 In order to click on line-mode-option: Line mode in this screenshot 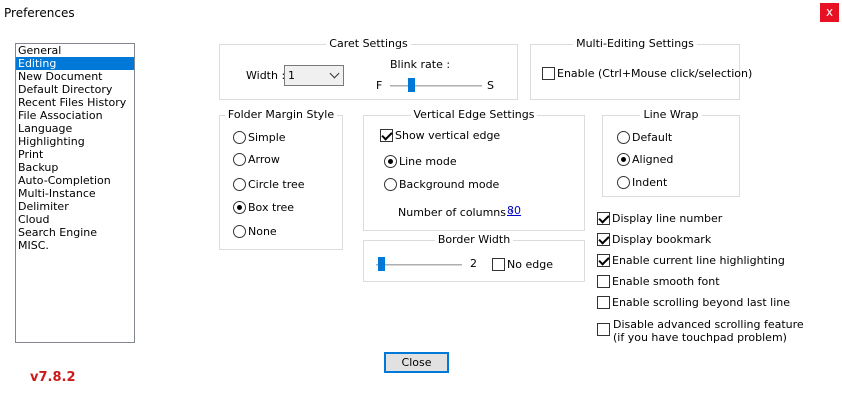, I will do `click(420, 161)`.